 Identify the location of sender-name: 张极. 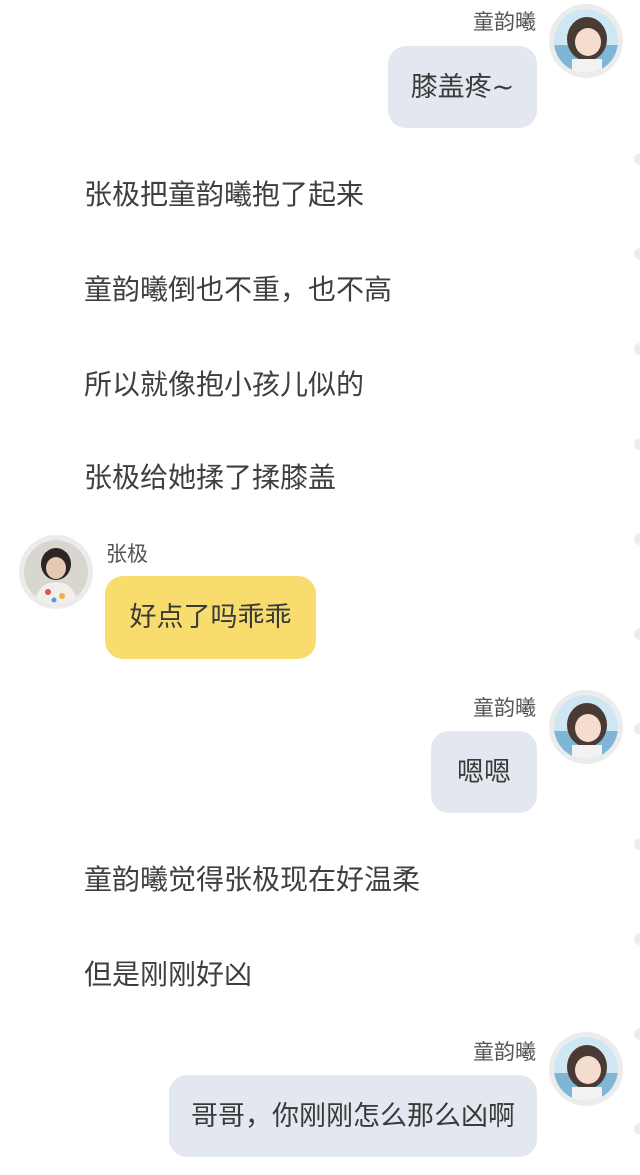
(127, 554).